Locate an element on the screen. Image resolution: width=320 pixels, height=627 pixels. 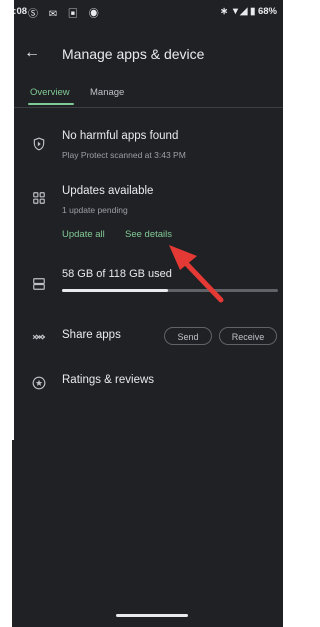
tab-overview: Overview is located at coordinates (50, 92).